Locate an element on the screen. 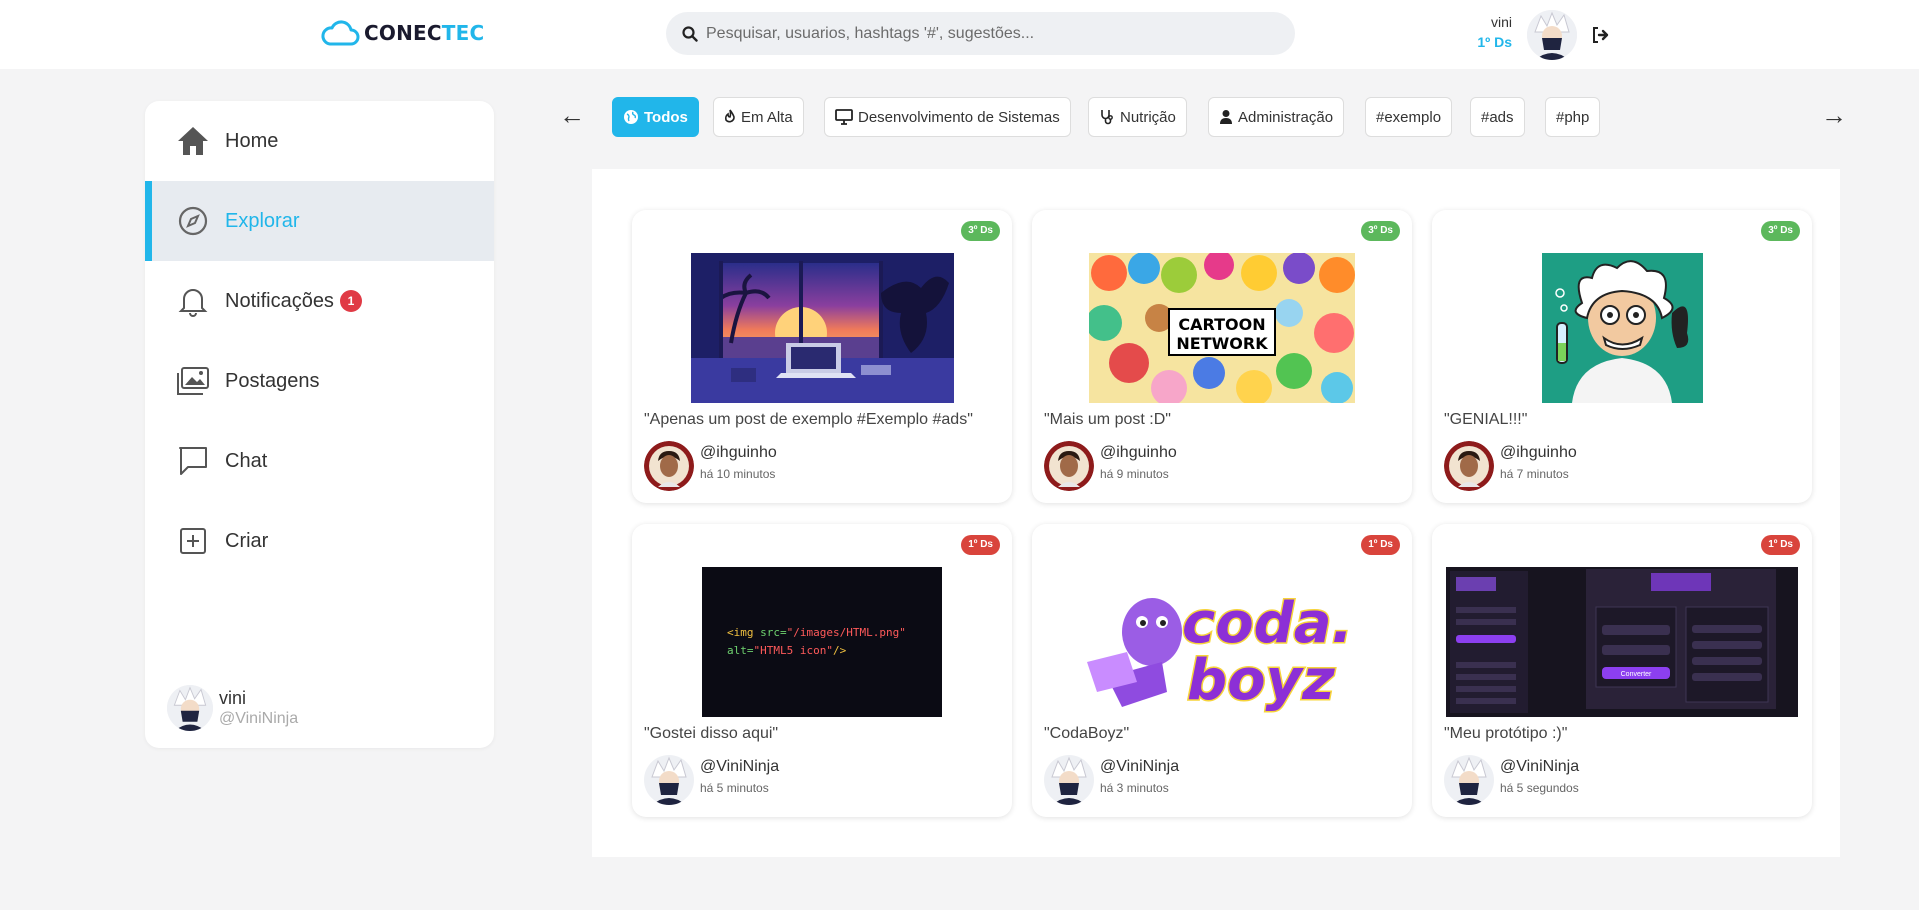 This screenshot has height=910, width=1919. sidebar-item-chat: Chat is located at coordinates (319, 461).